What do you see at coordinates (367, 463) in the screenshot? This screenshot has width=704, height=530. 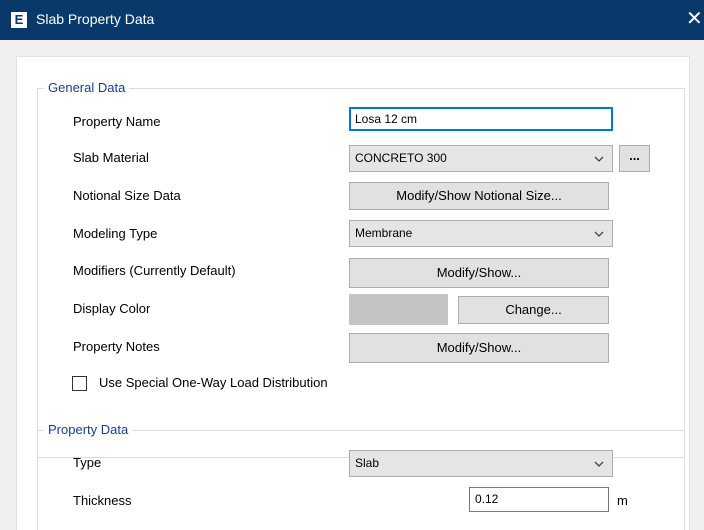 I see `type-value: Slab` at bounding box center [367, 463].